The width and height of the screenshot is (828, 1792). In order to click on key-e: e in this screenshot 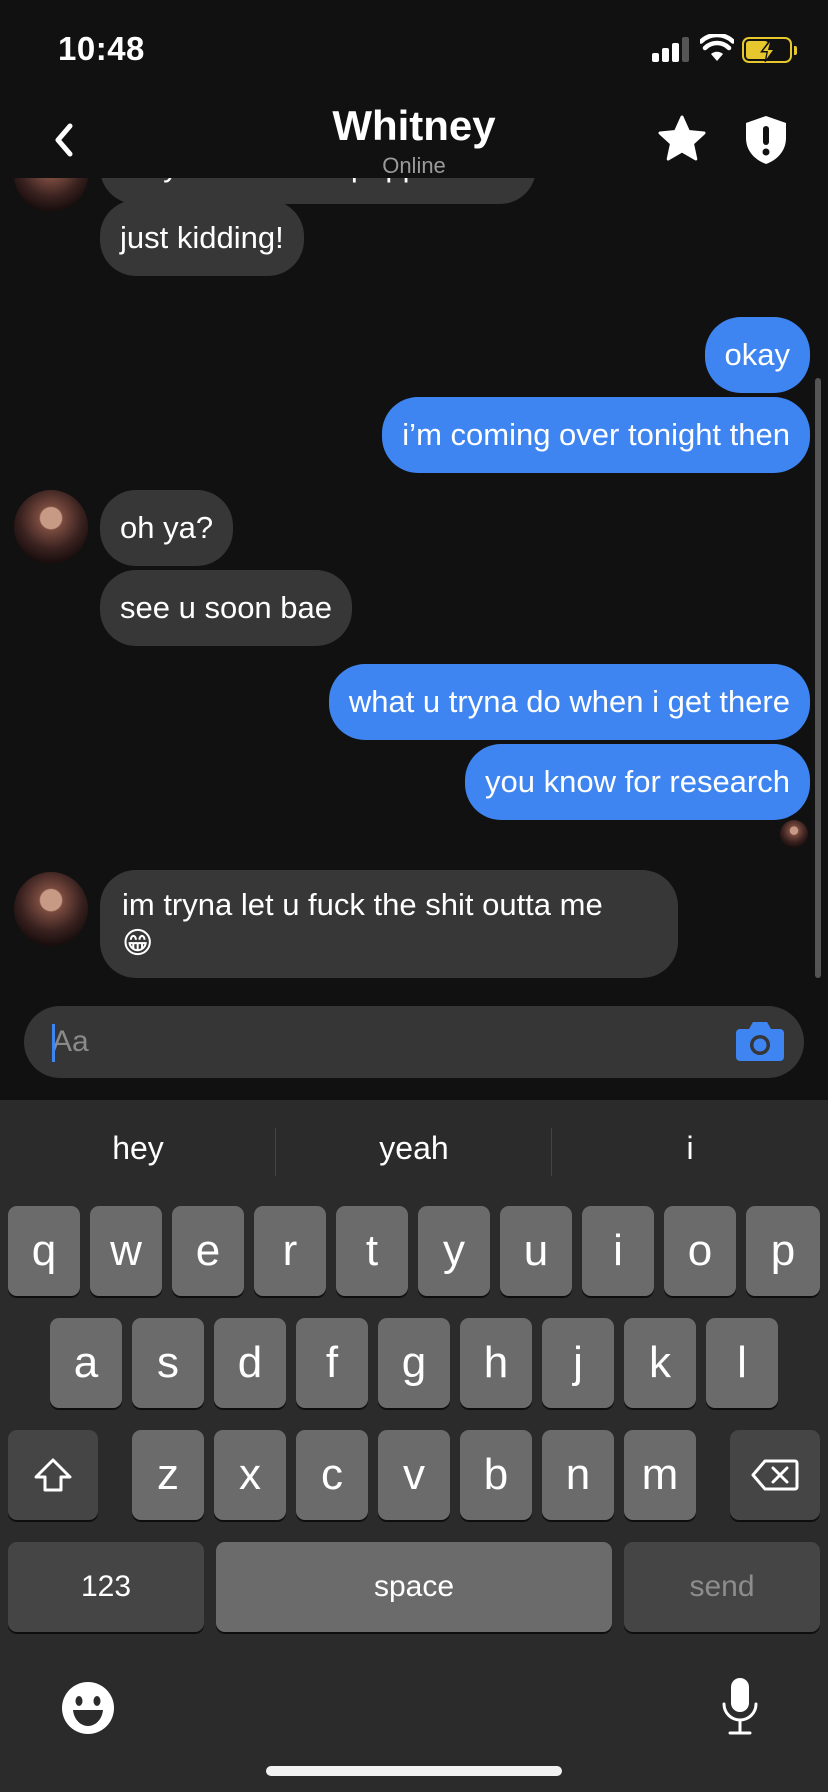, I will do `click(208, 1251)`.